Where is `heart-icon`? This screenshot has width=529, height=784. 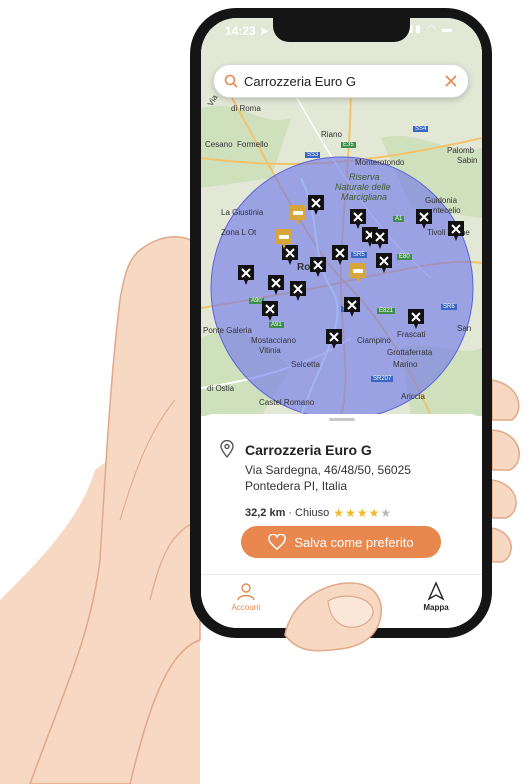 heart-icon is located at coordinates (277, 542).